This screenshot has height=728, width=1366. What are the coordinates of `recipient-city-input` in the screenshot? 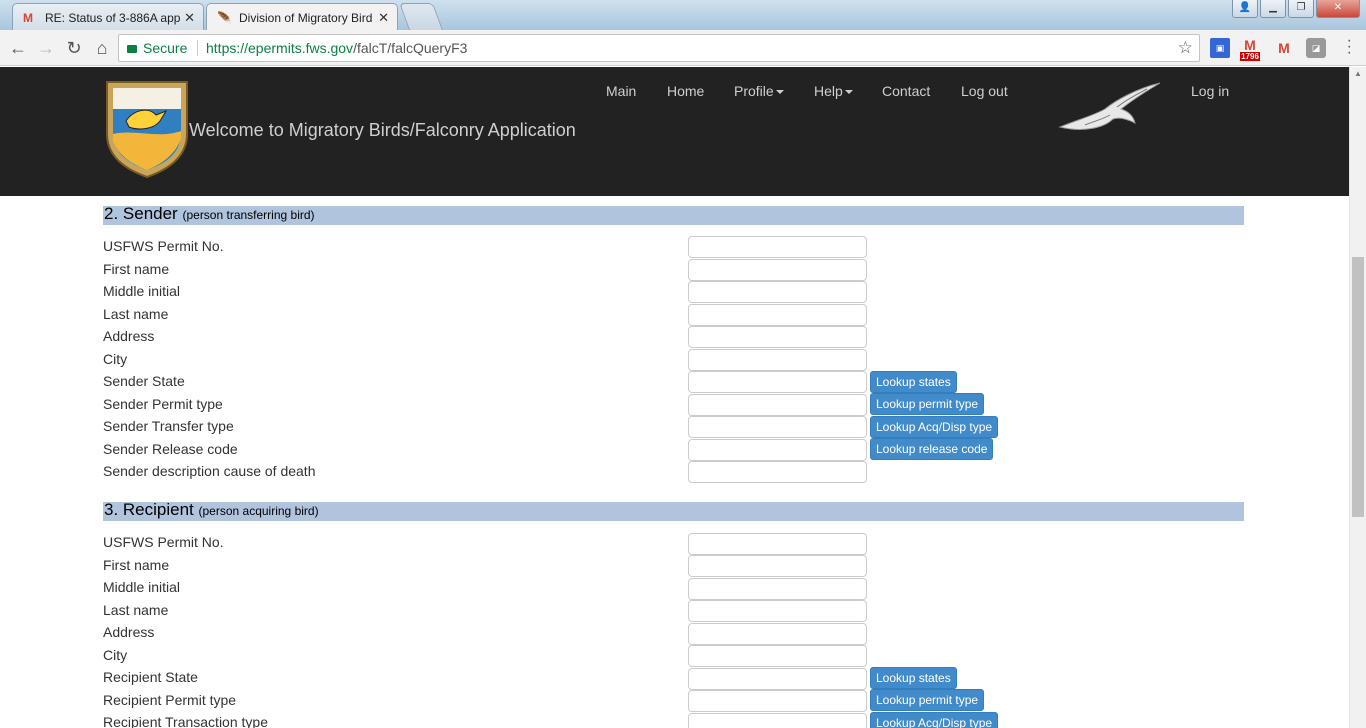 It's located at (777, 656).